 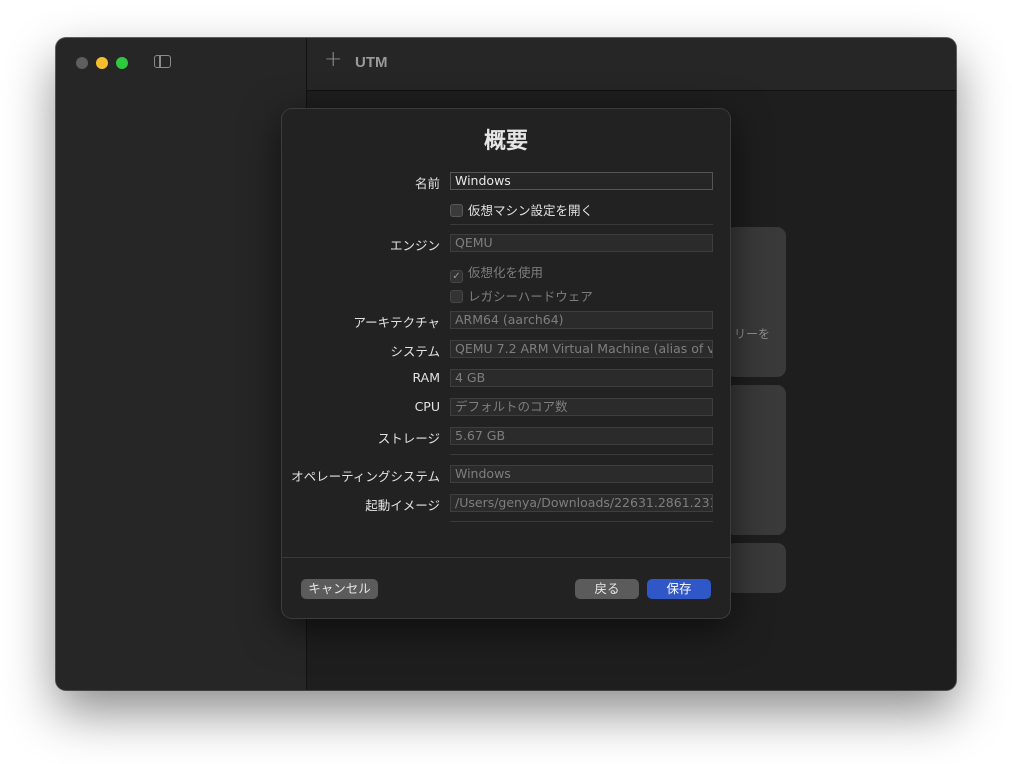 What do you see at coordinates (631, 64) in the screenshot?
I see `toolbar: + UTM` at bounding box center [631, 64].